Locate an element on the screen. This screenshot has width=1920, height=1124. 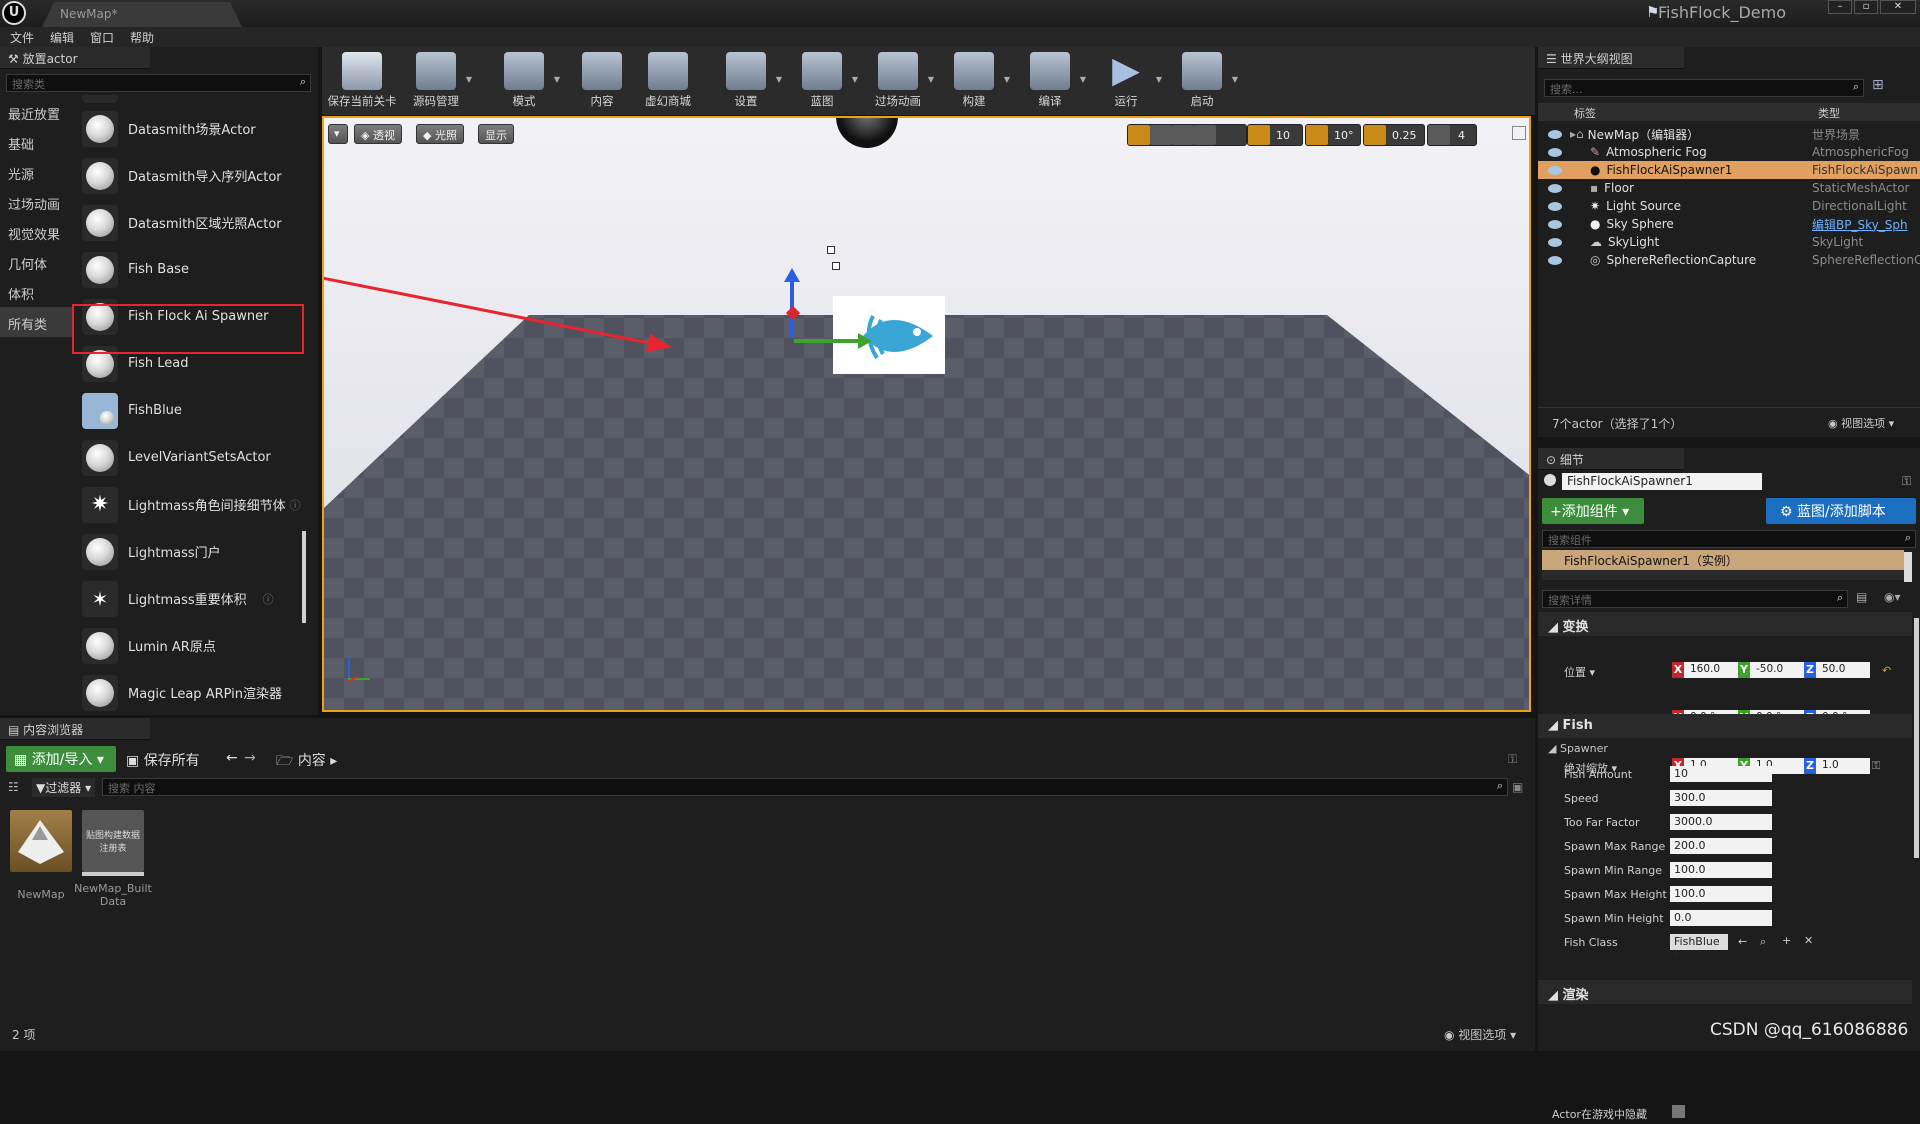
outliner-view-options: ◉ 视图选项 ▾ is located at coordinates (1861, 423).